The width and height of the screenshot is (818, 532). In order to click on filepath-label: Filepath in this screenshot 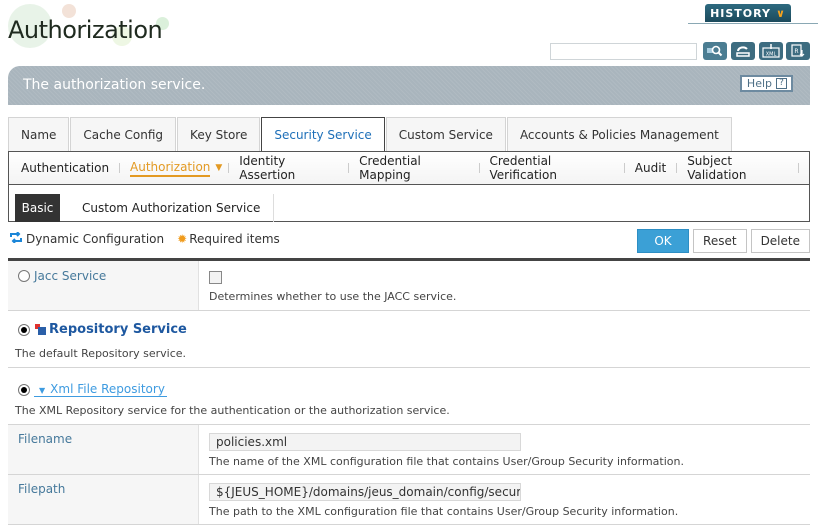, I will do `click(42, 489)`.